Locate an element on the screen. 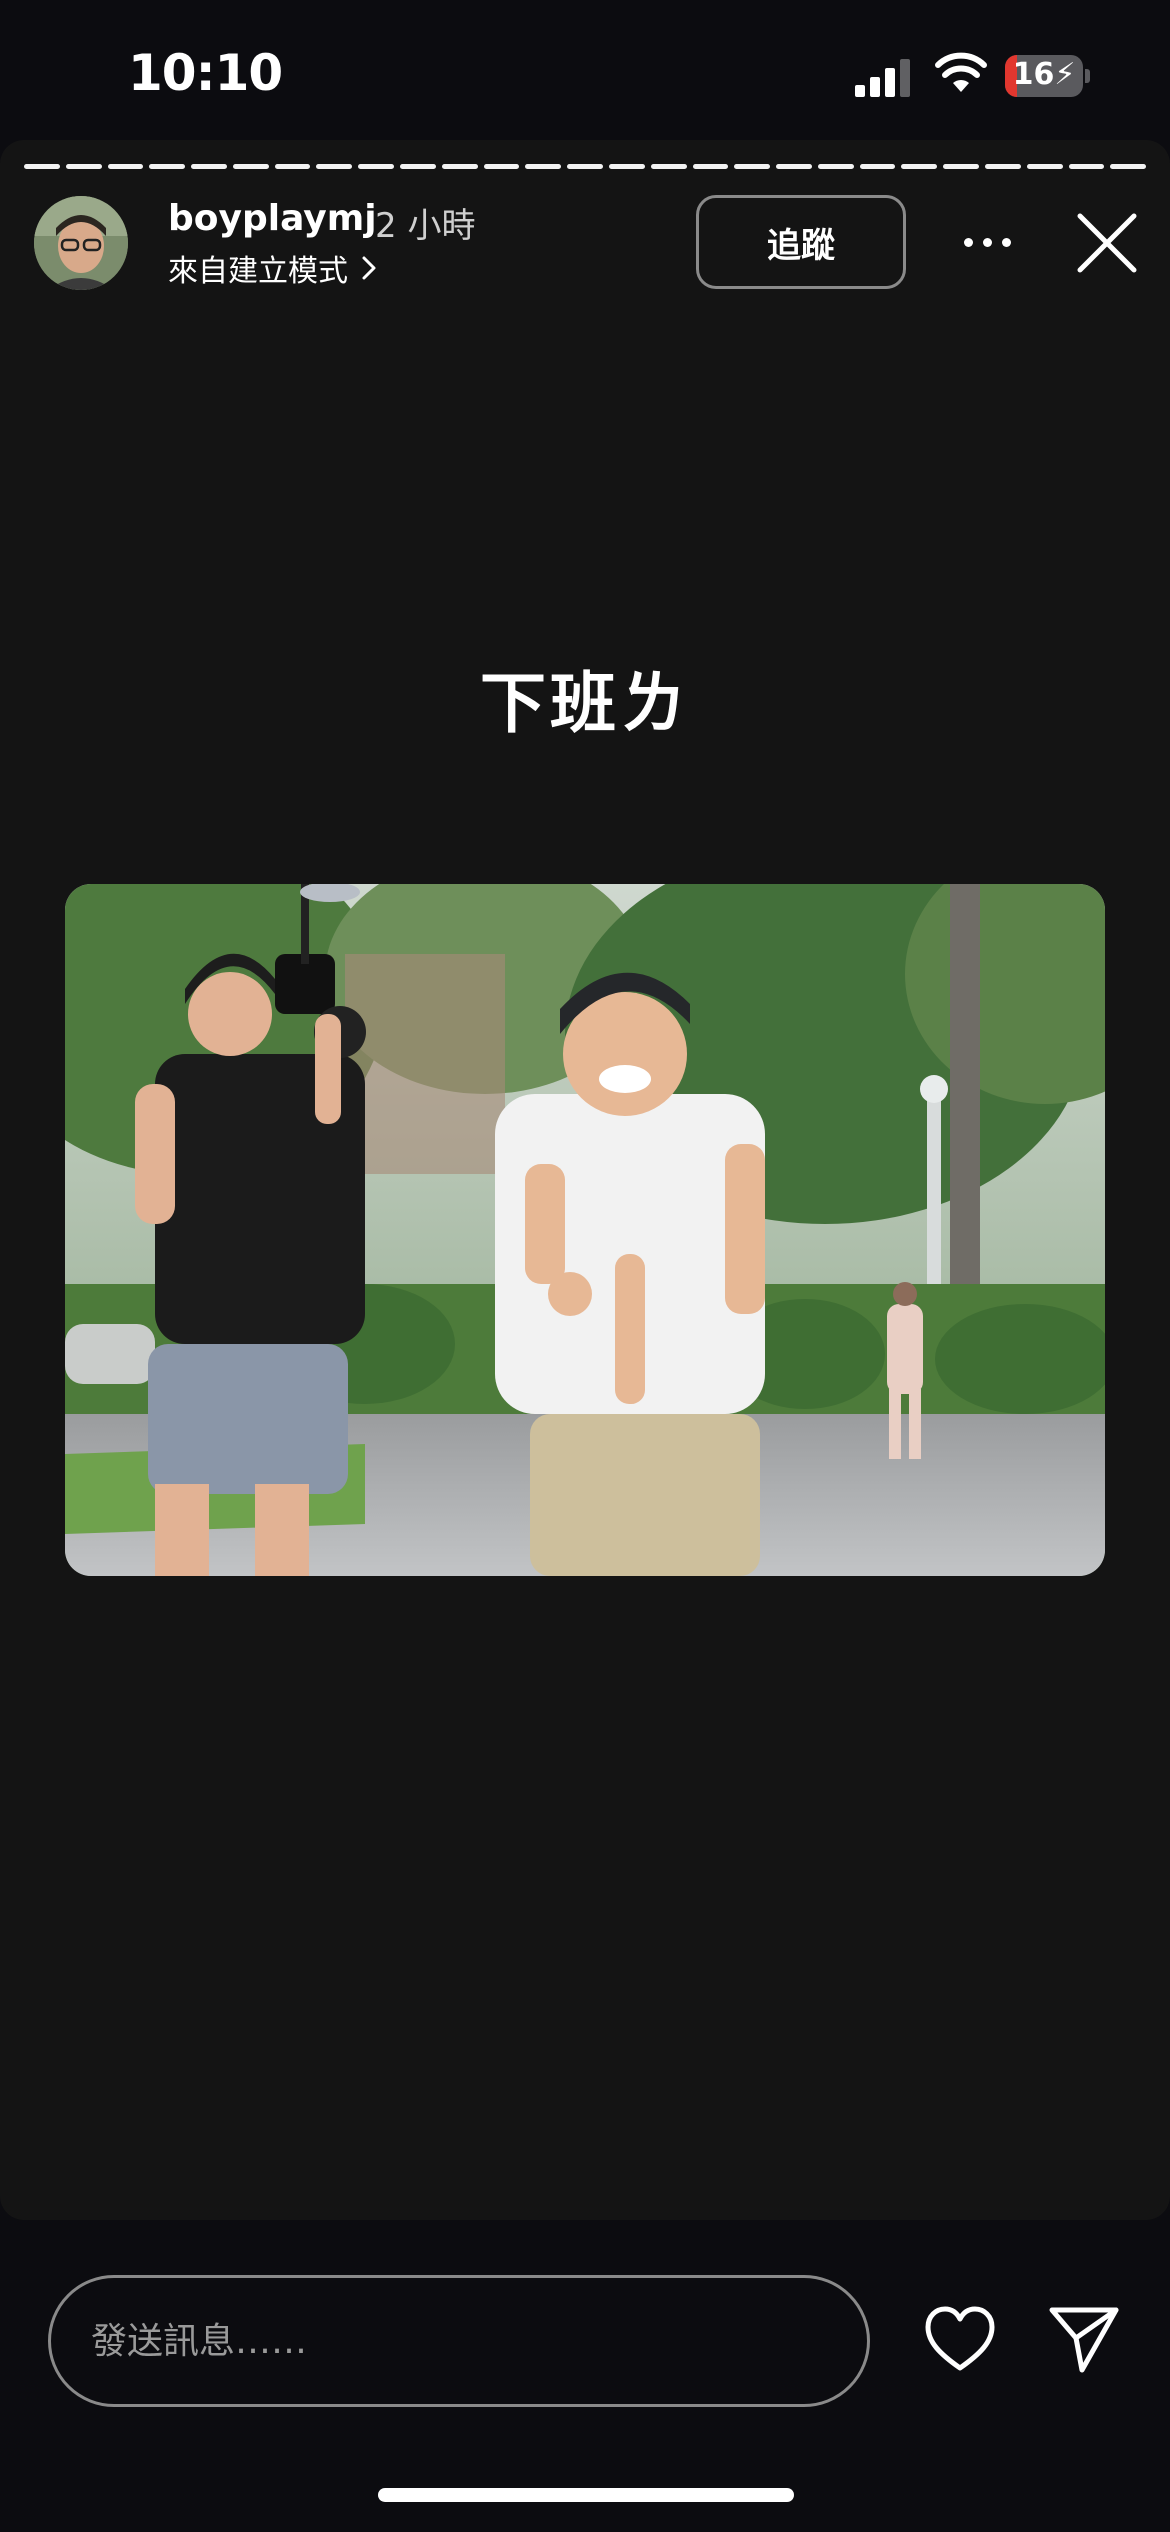 This screenshot has height=2532, width=1170. cellular-signal-icon is located at coordinates (882, 78).